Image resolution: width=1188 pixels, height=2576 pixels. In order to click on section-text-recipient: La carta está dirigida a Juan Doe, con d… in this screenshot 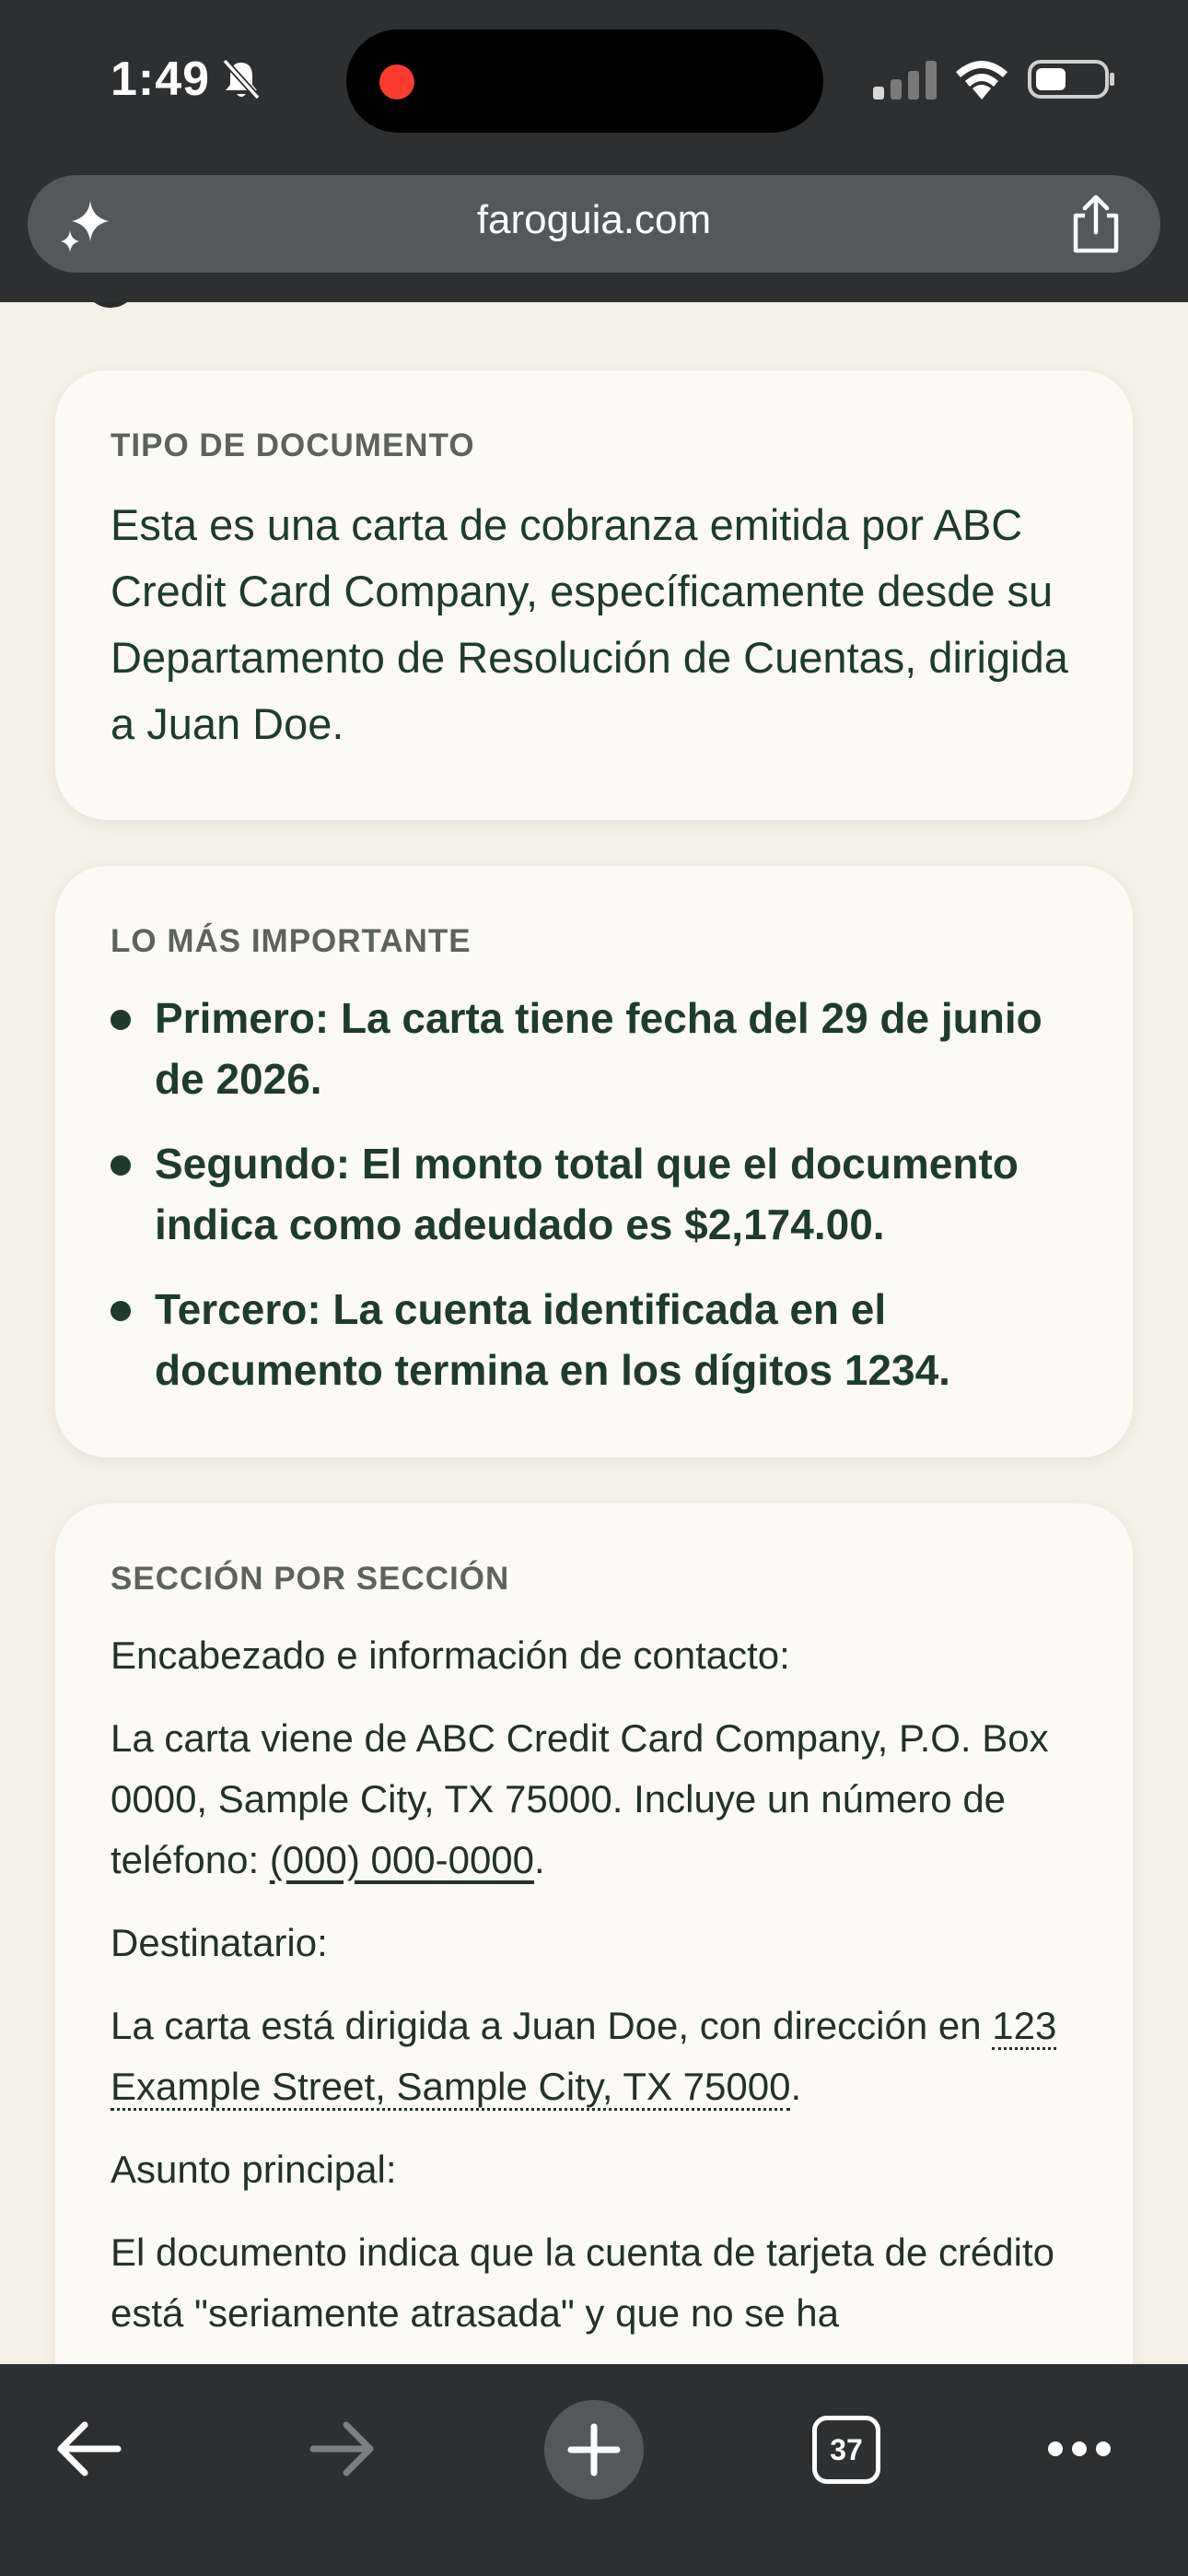, I will do `click(594, 2056)`.